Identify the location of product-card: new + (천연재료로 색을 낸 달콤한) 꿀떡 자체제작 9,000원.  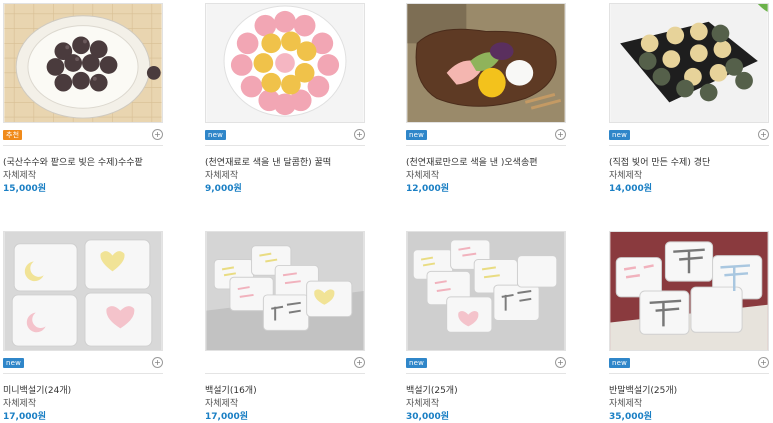
(285, 99).